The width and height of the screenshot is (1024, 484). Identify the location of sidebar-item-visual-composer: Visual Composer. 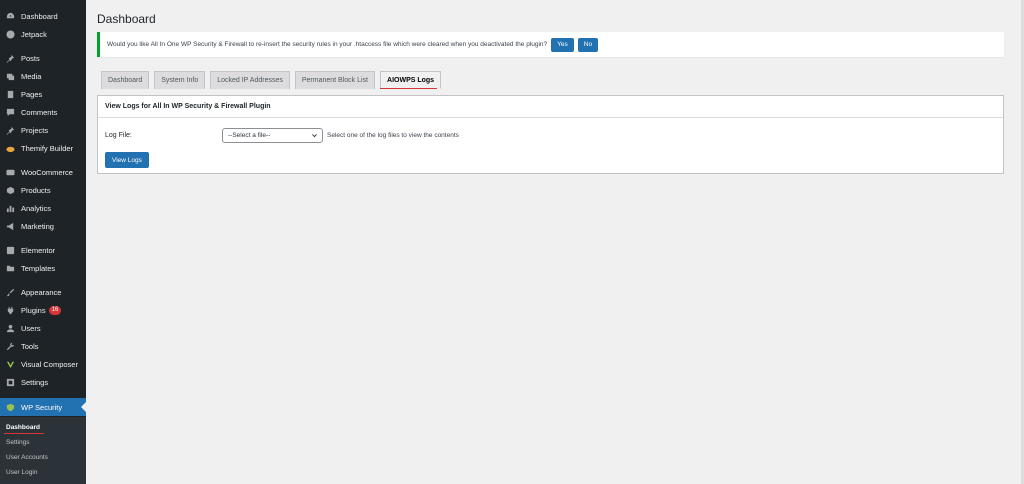
(43, 364).